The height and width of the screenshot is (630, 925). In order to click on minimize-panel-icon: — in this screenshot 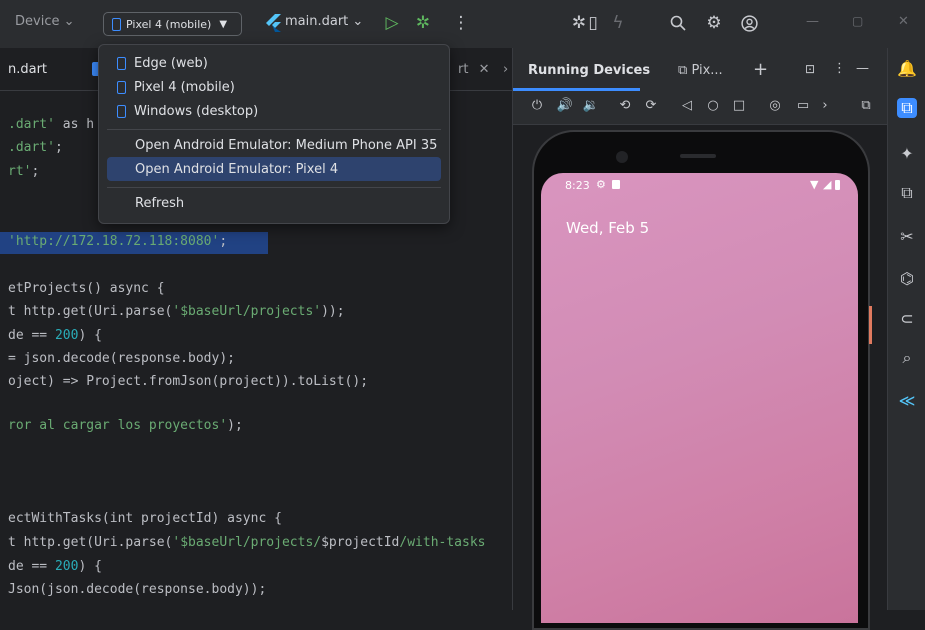, I will do `click(862, 68)`.